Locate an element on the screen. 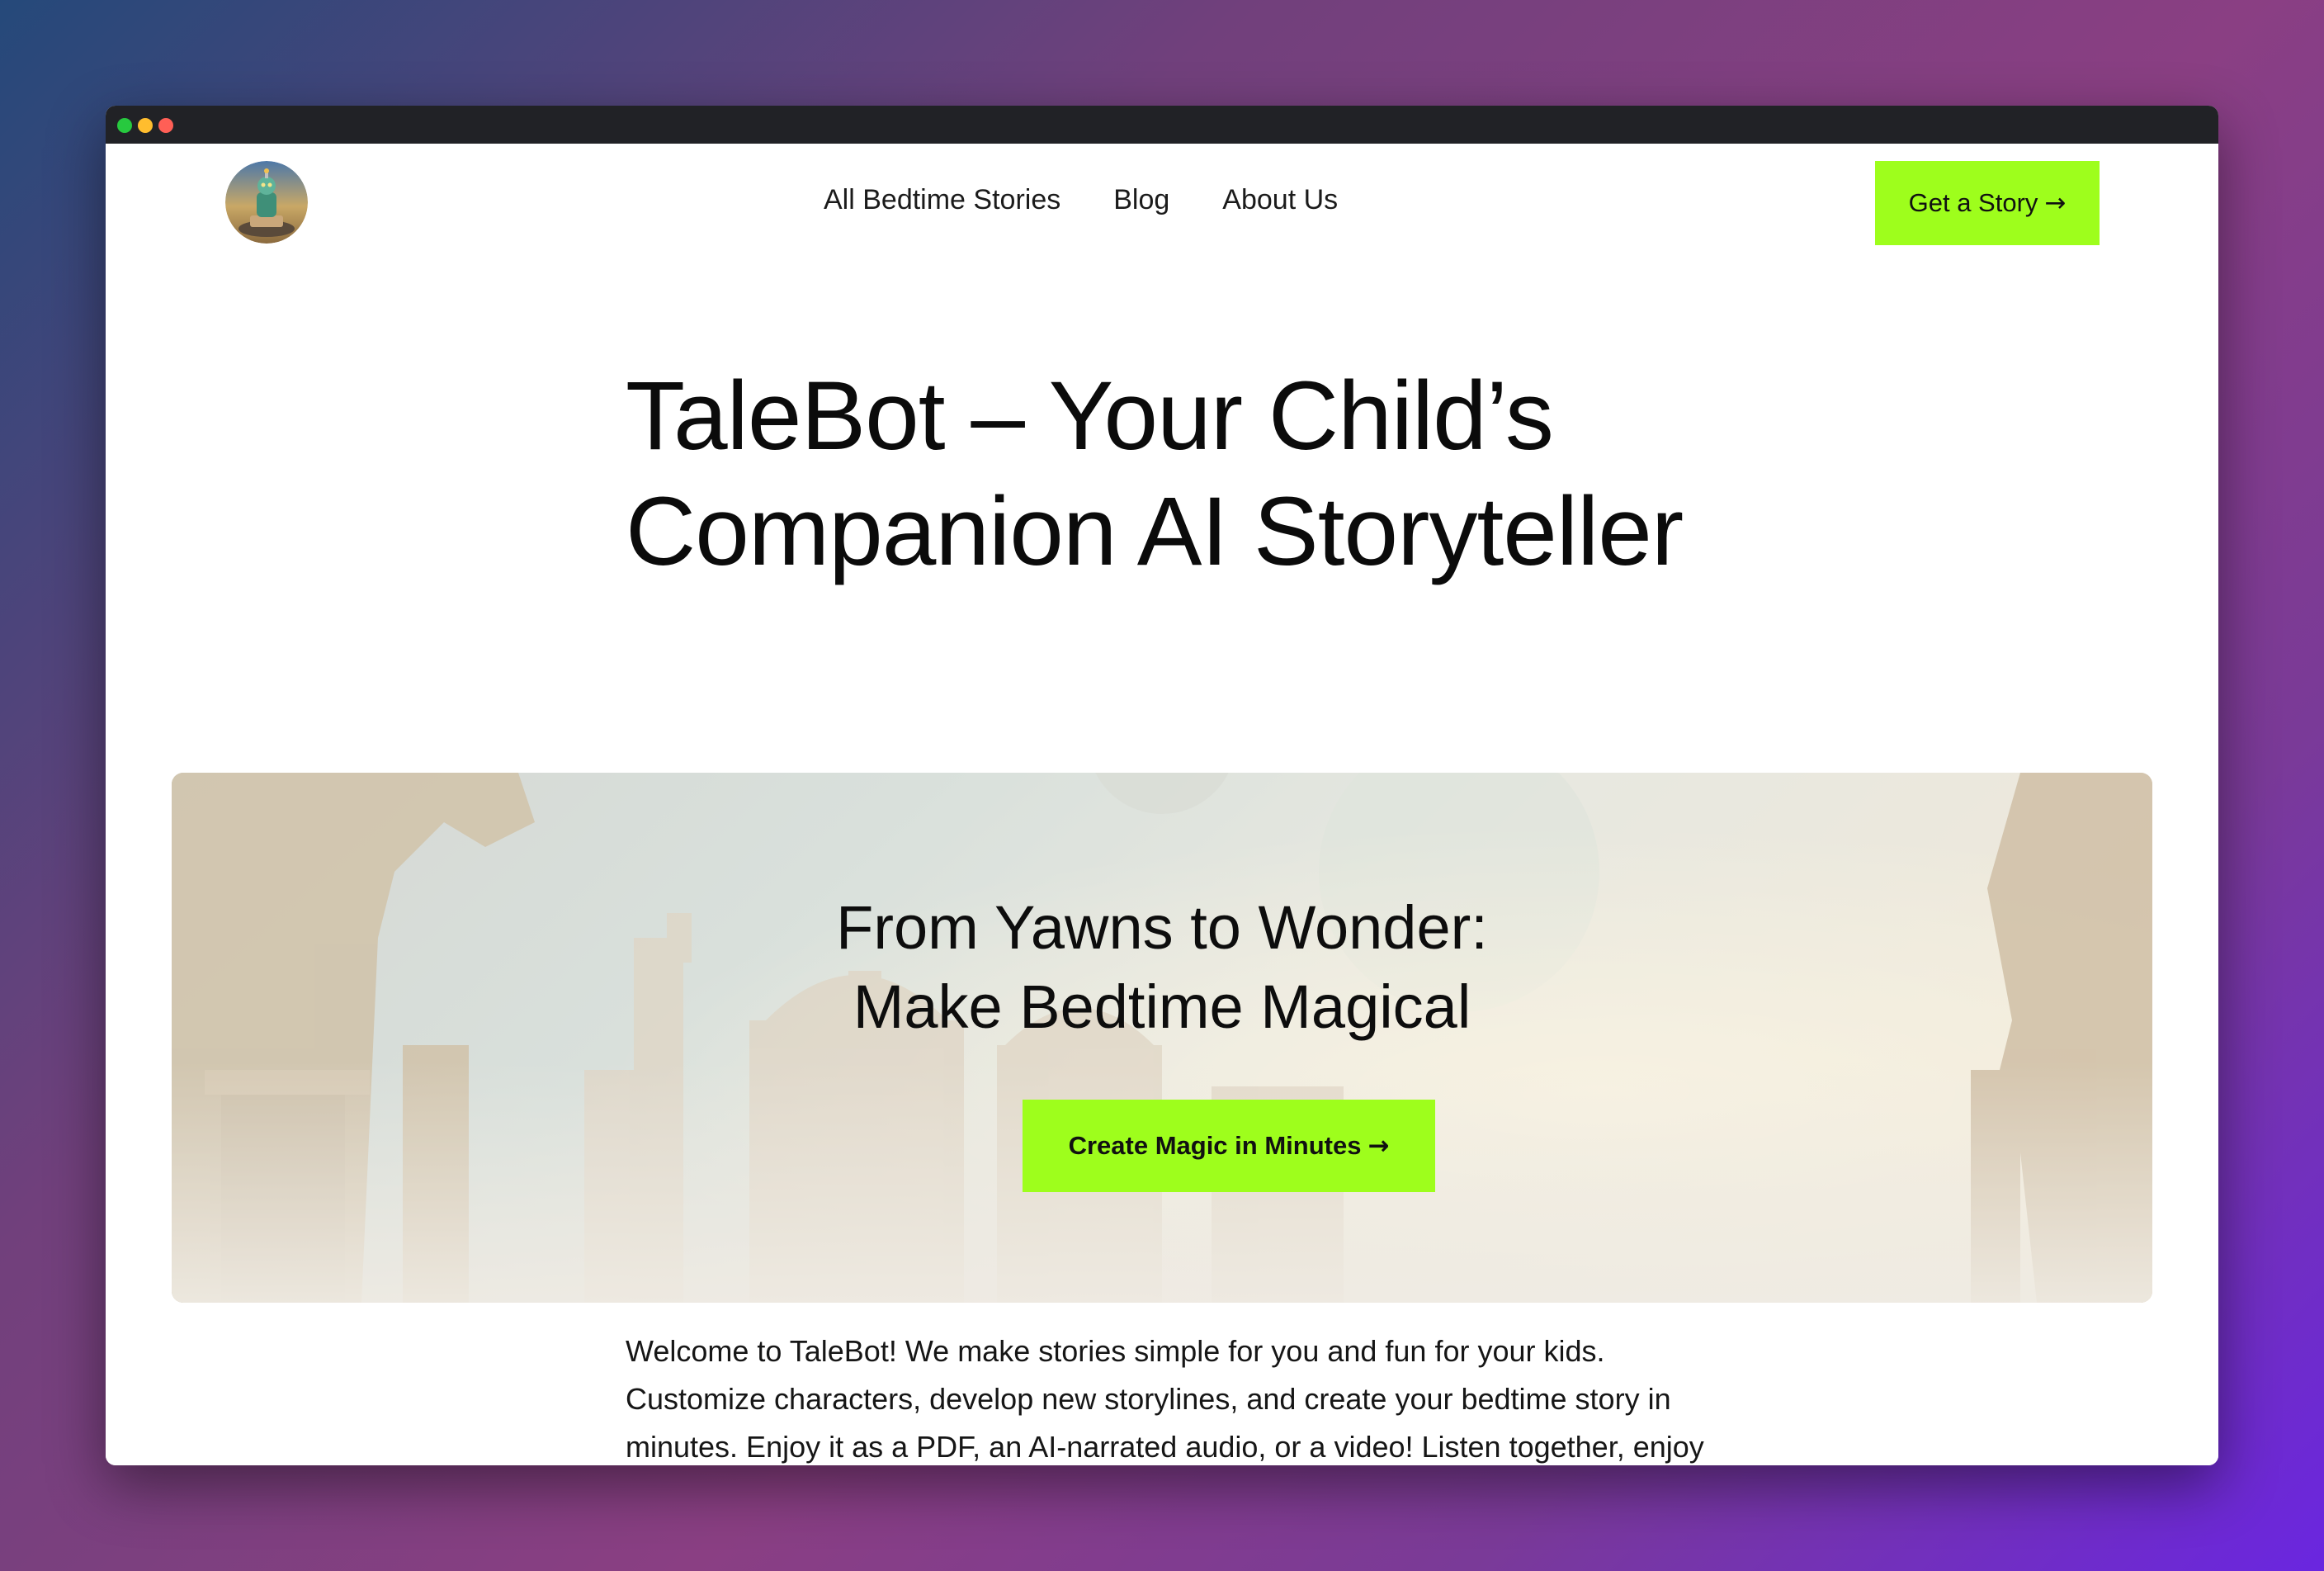 Image resolution: width=2324 pixels, height=1571 pixels. nav-link-about-us: About Us is located at coordinates (1280, 200).